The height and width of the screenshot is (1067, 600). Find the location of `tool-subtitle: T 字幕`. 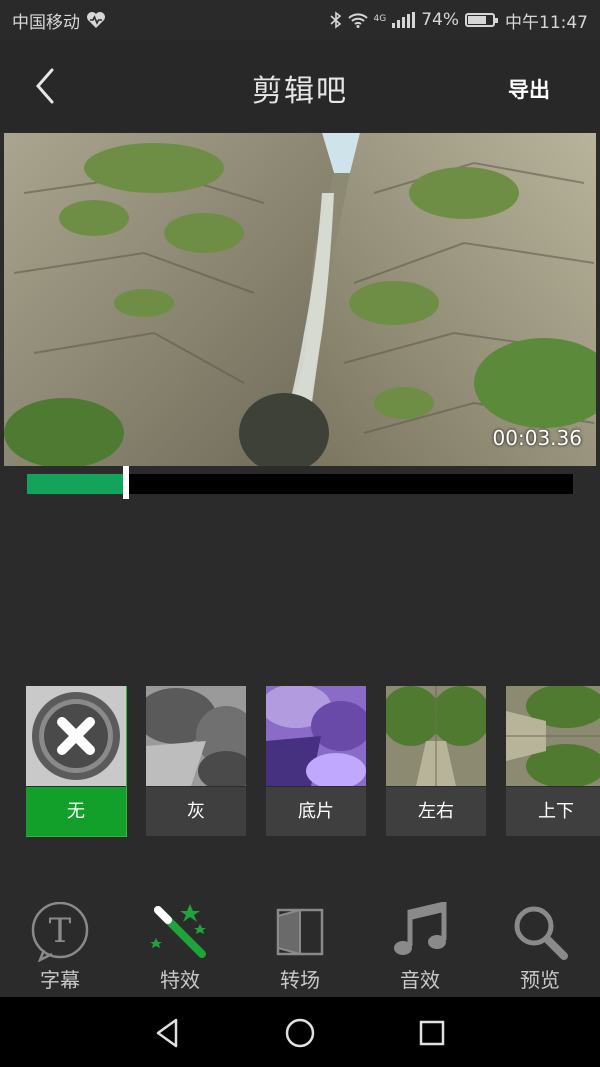

tool-subtitle: T 字幕 is located at coordinates (60, 943).